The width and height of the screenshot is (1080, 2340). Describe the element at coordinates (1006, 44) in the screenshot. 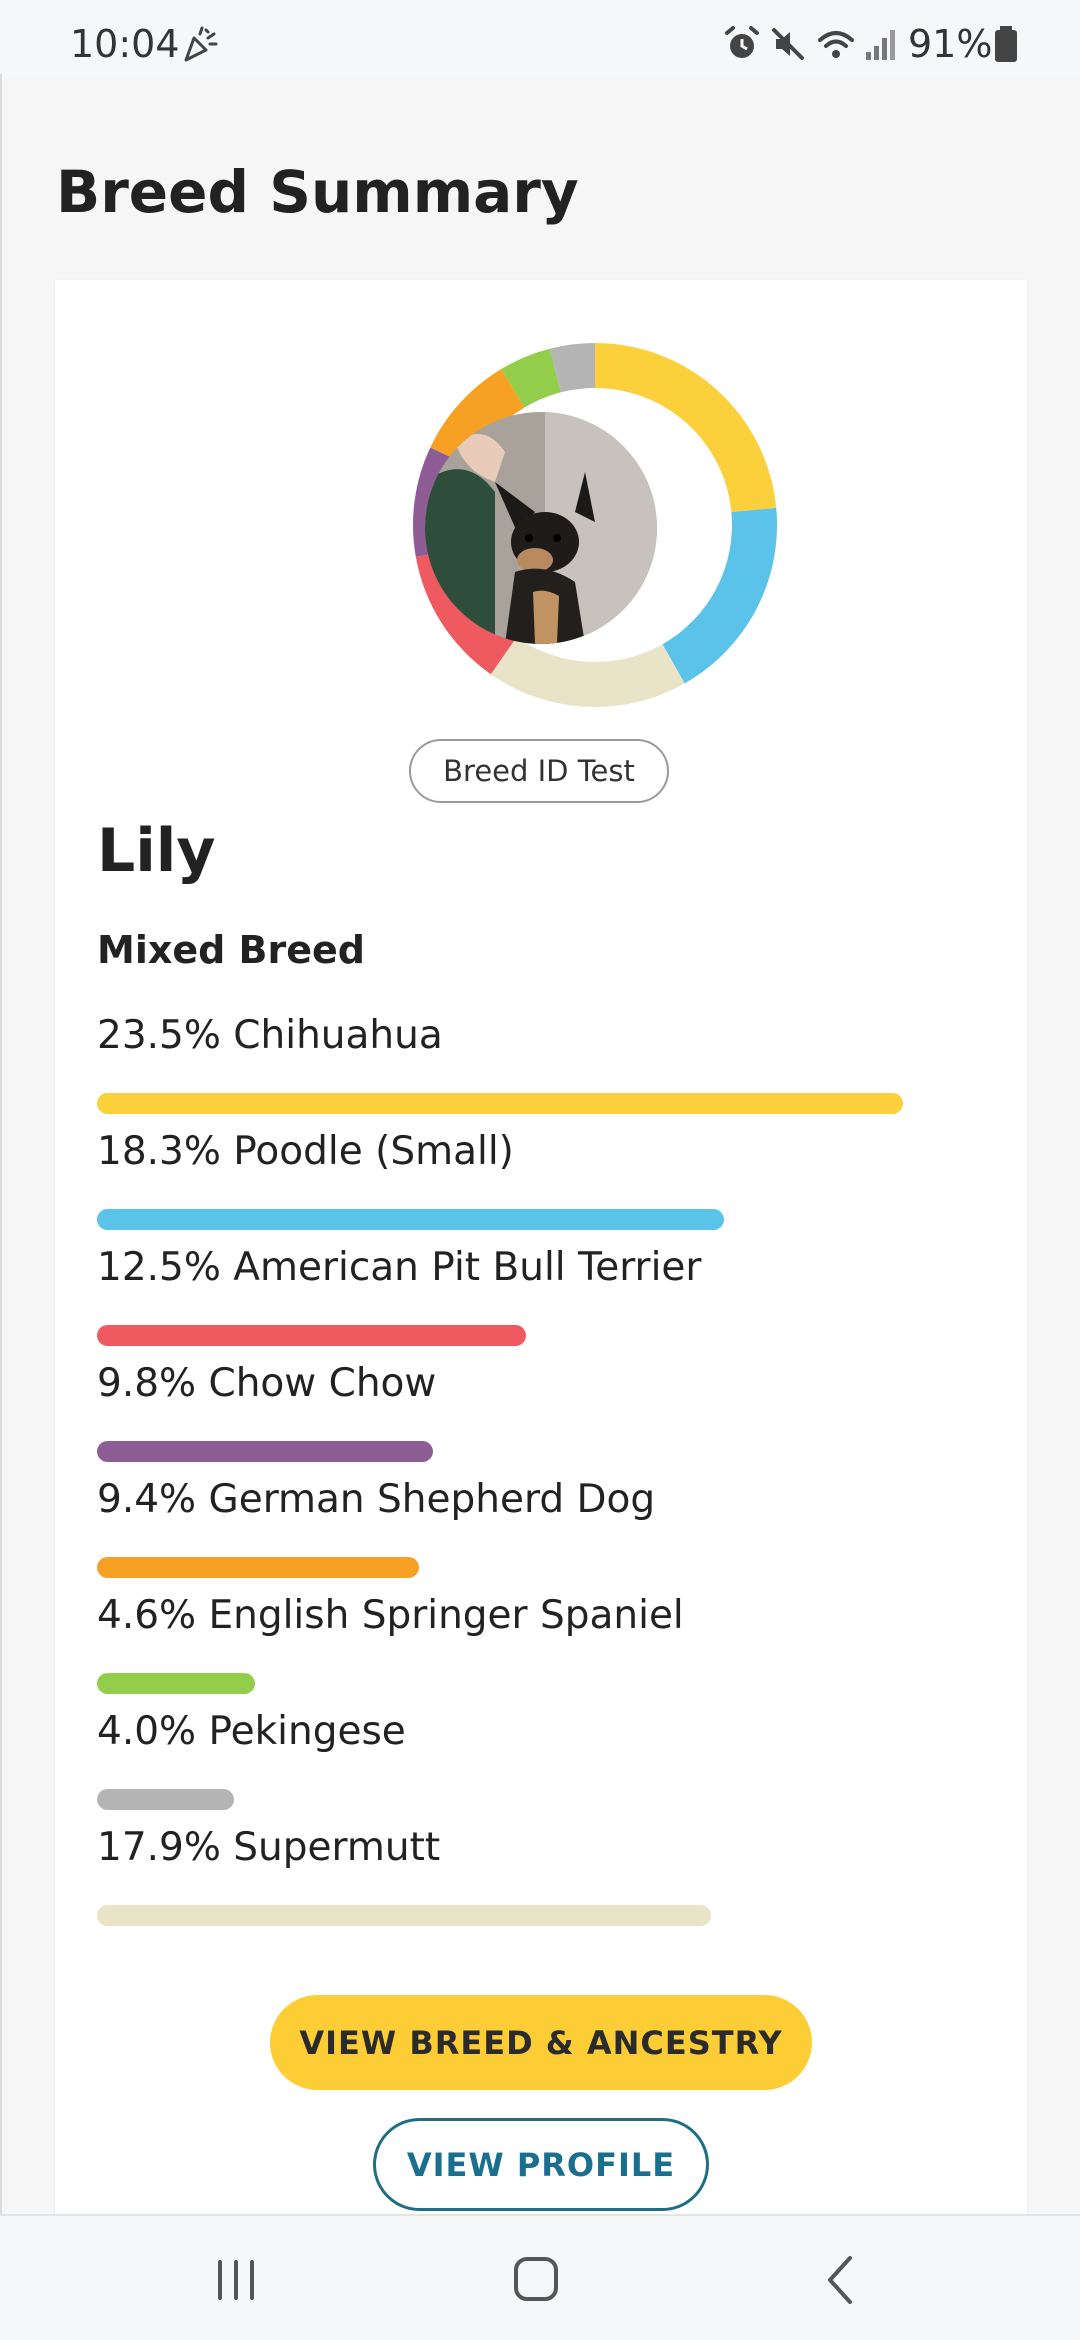

I see `battery-icon` at that location.